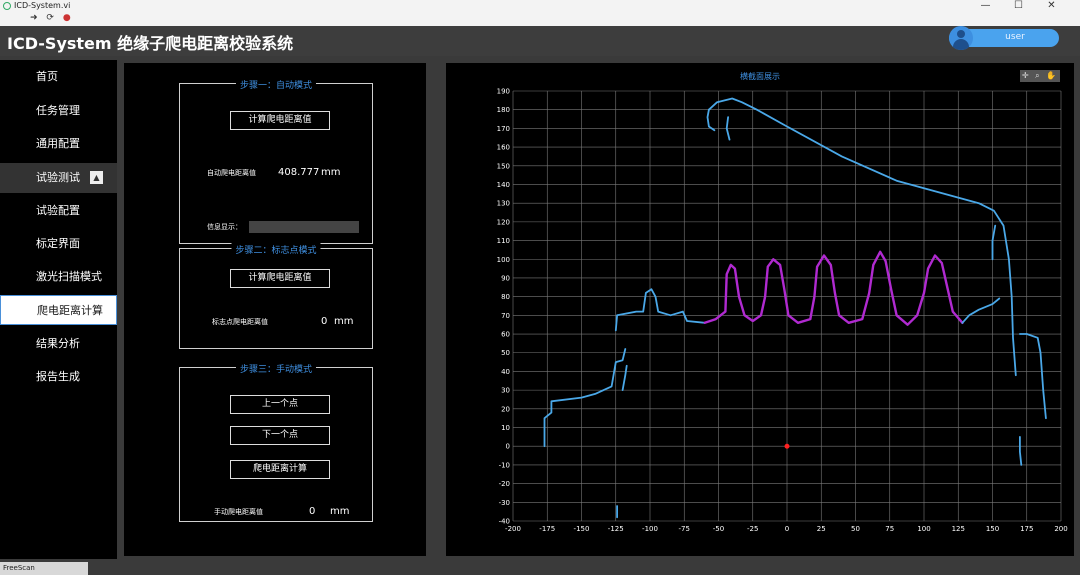  Describe the element at coordinates (1015, 37) in the screenshot. I see `user-name: user` at that location.